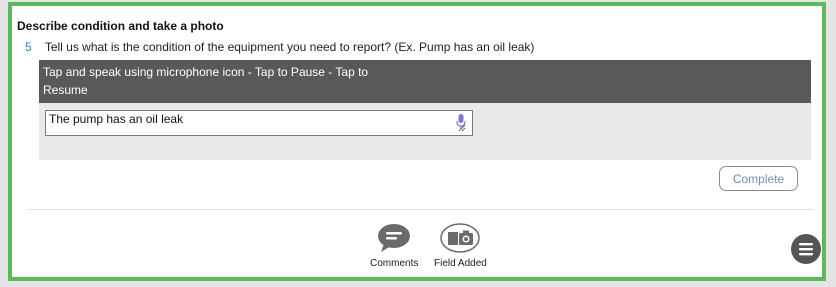 This screenshot has width=836, height=287. I want to click on menu-button, so click(806, 249).